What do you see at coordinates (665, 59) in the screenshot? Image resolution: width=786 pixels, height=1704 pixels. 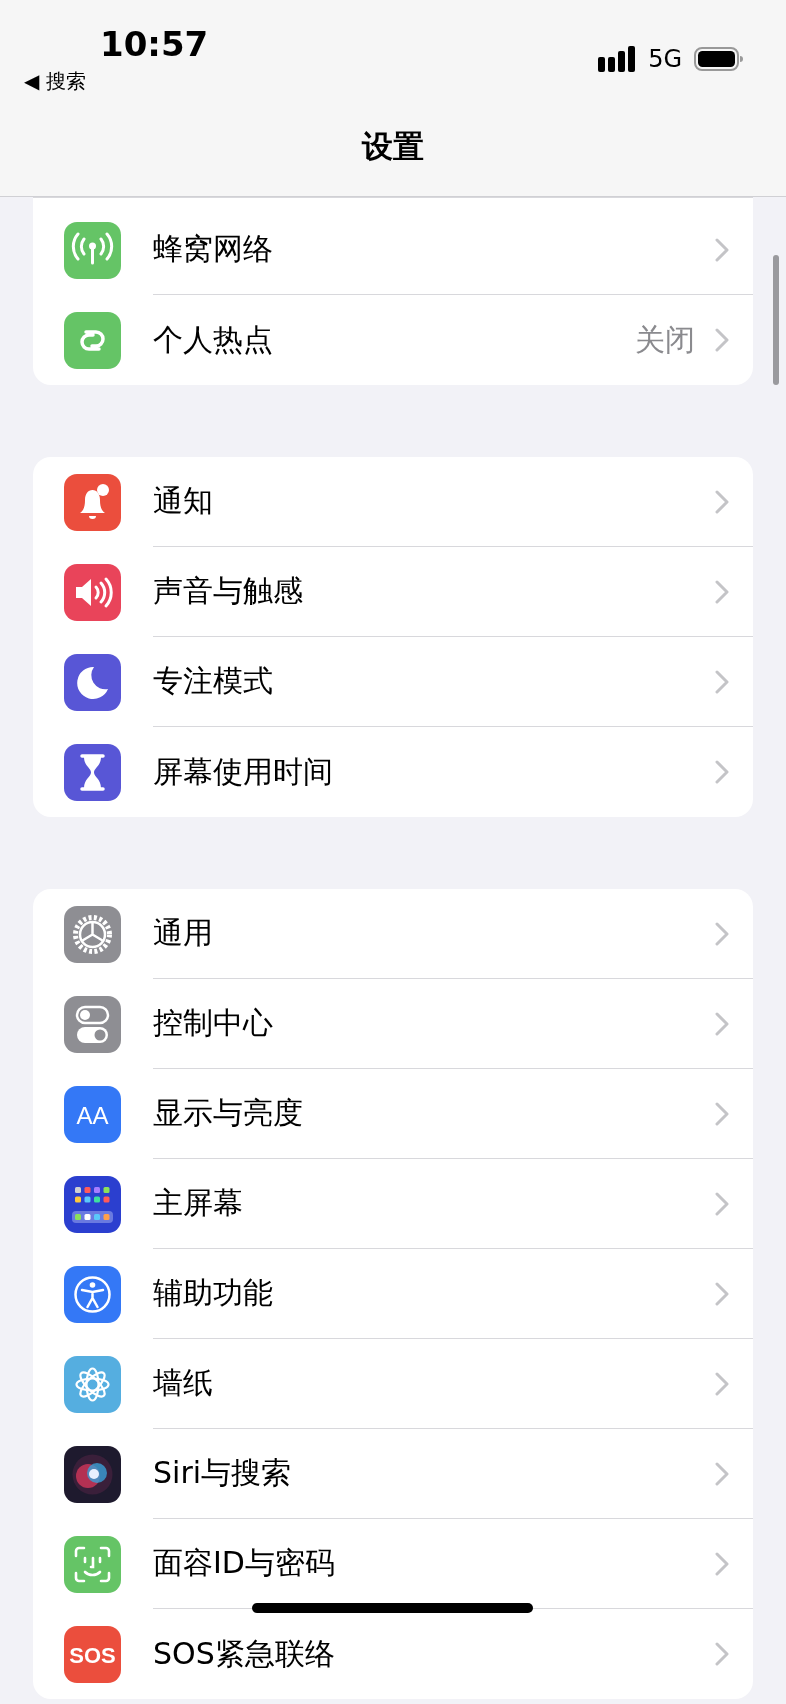 I see `network-type: 5G` at bounding box center [665, 59].